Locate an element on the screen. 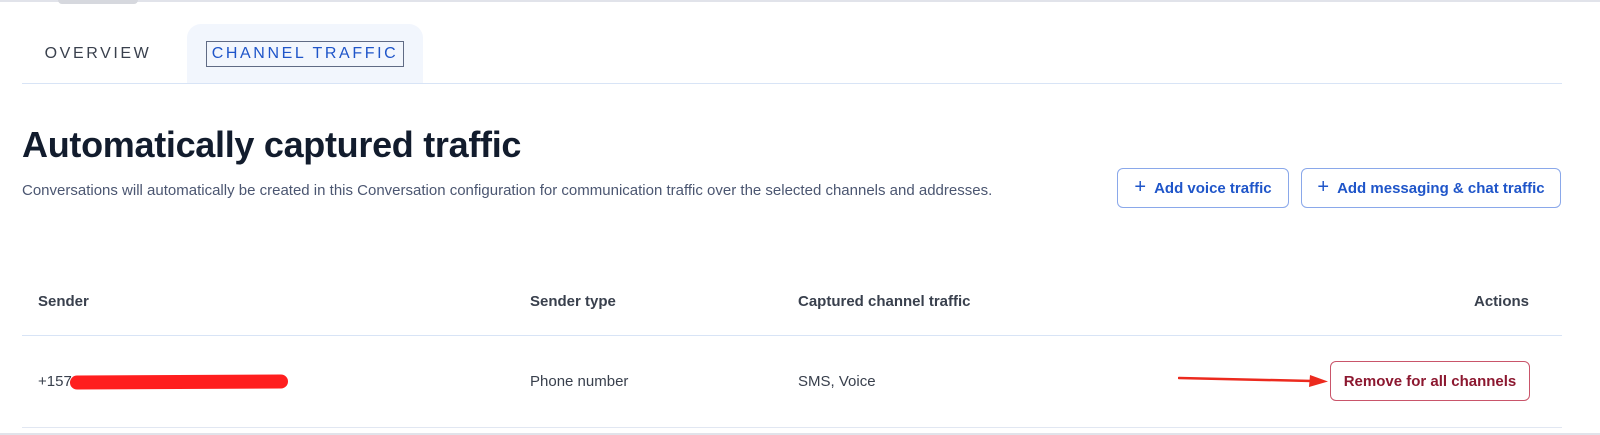  cell-captured-traffic: SMS, Voice is located at coordinates (837, 381).